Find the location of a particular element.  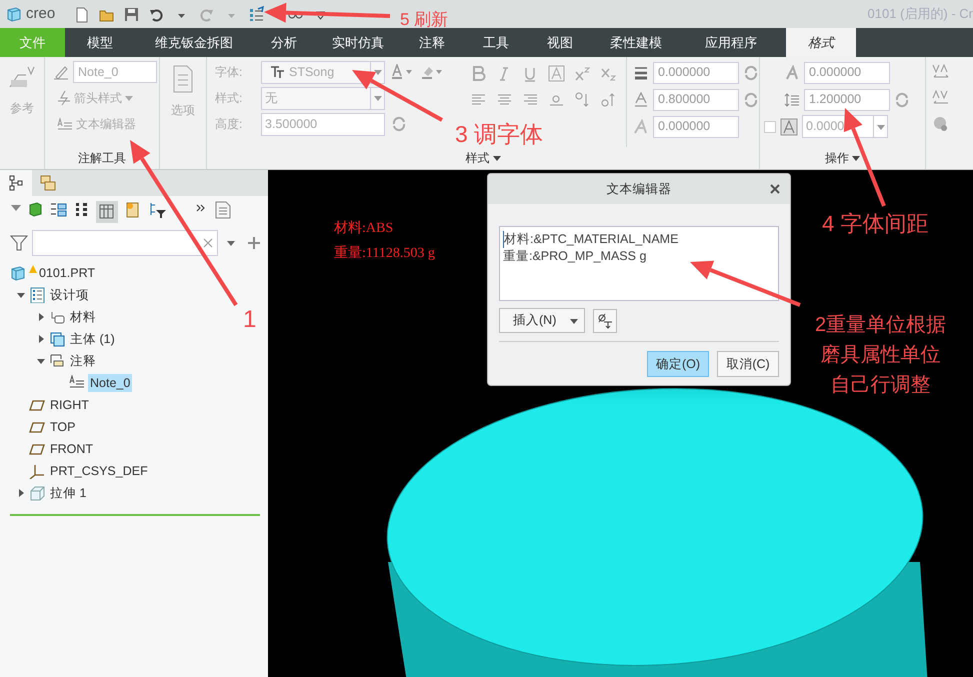

arrow-style-icon is located at coordinates (64, 98).